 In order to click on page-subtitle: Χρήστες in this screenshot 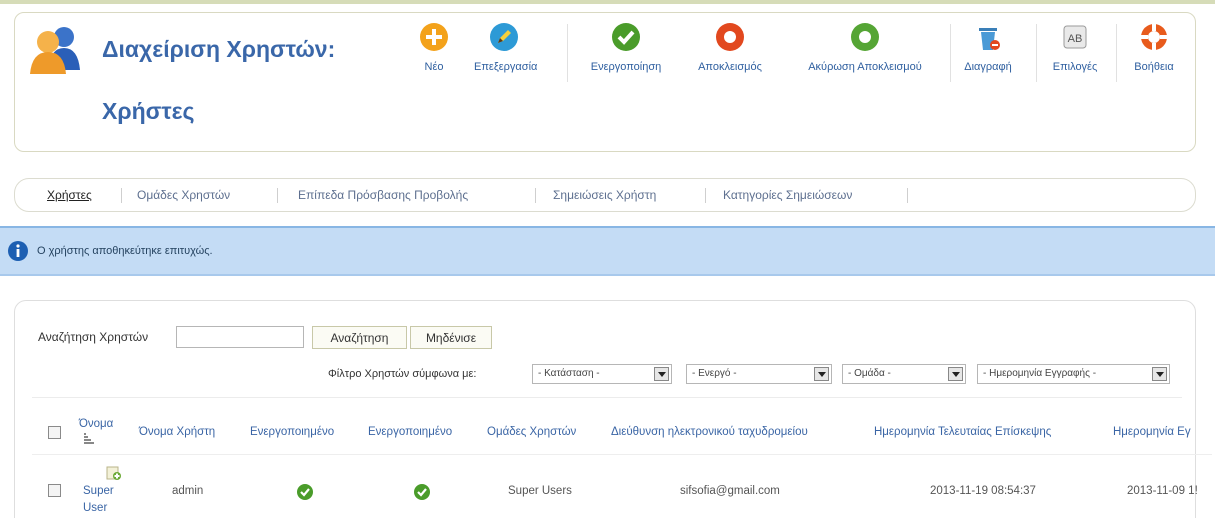, I will do `click(148, 111)`.